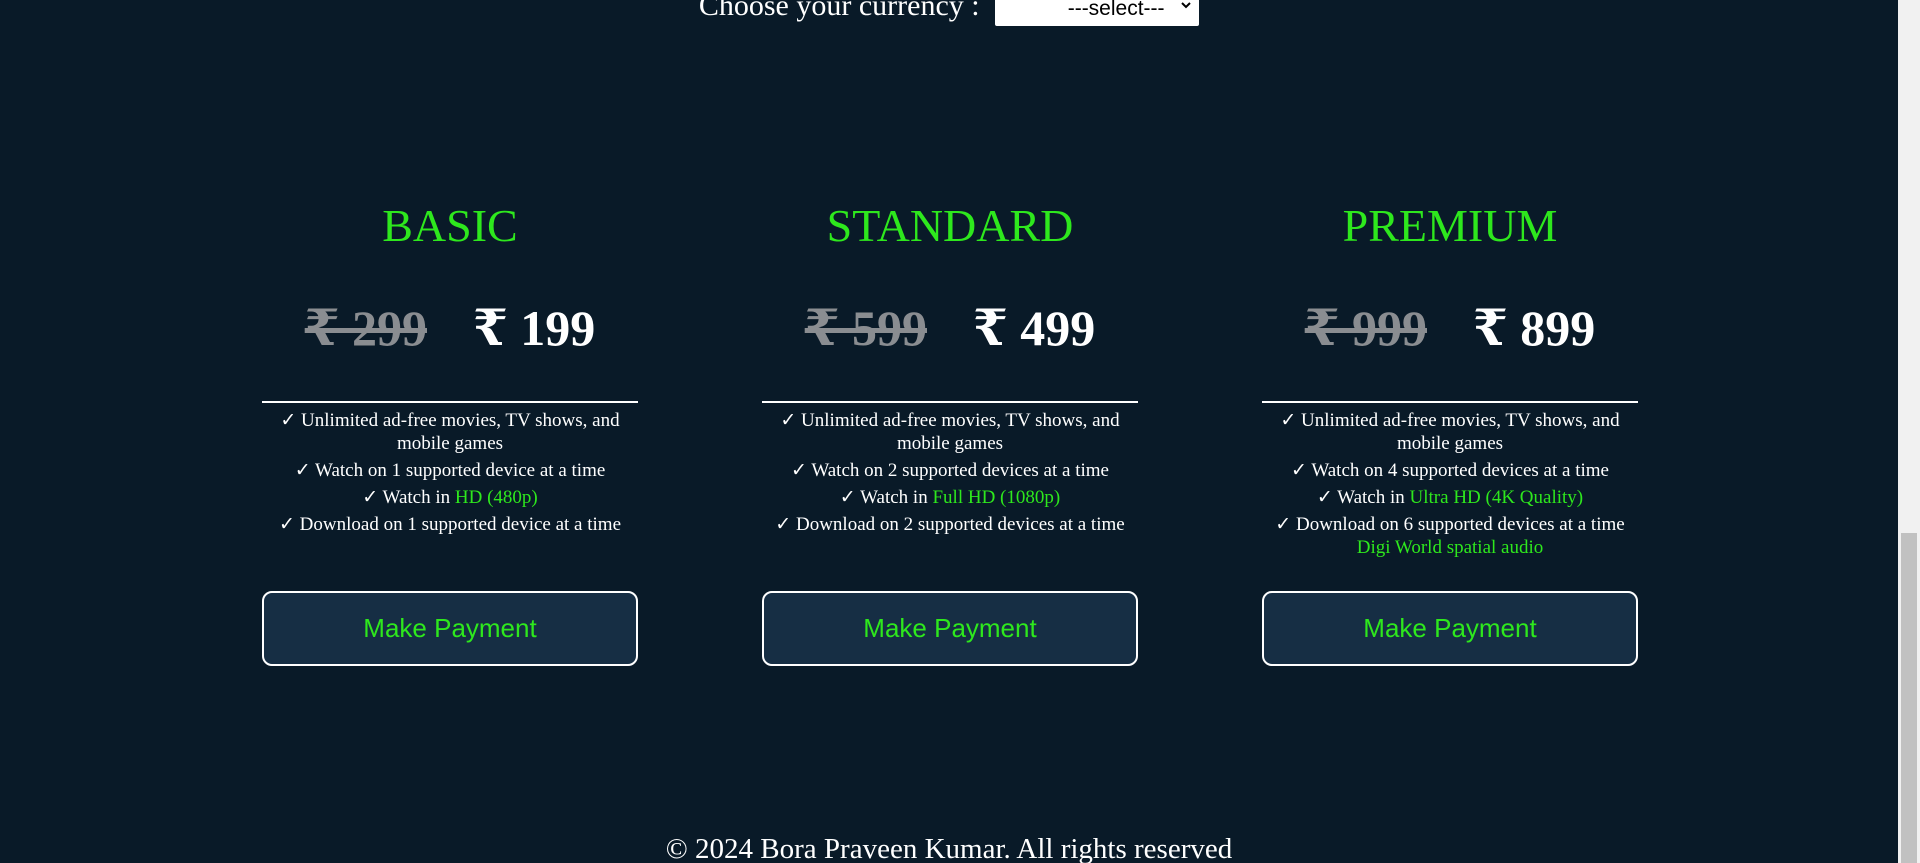 This screenshot has width=1920, height=863. I want to click on currency-select: ---select---, so click(1097, 13).